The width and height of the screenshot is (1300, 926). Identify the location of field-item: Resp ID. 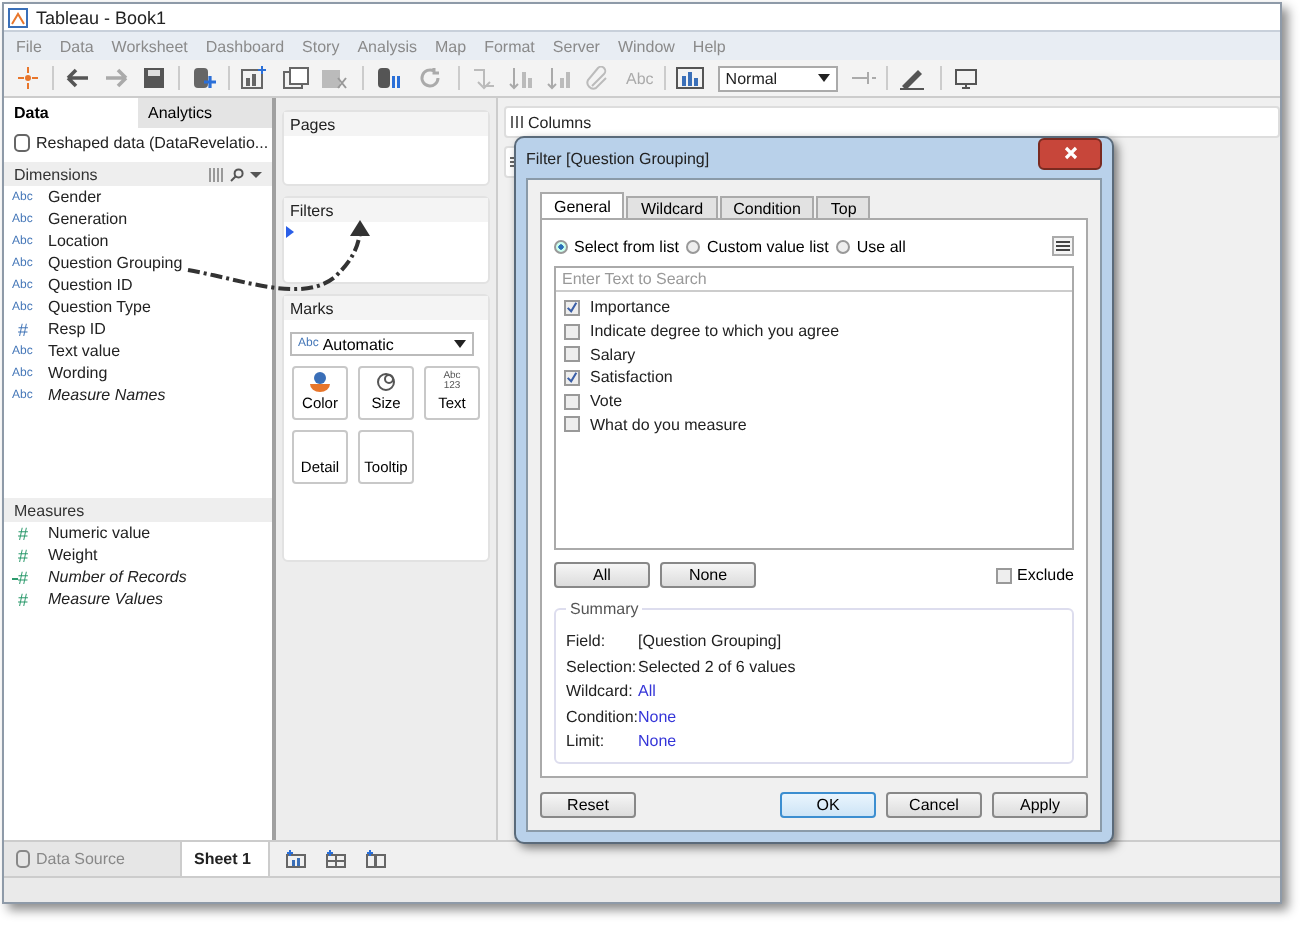
(77, 329).